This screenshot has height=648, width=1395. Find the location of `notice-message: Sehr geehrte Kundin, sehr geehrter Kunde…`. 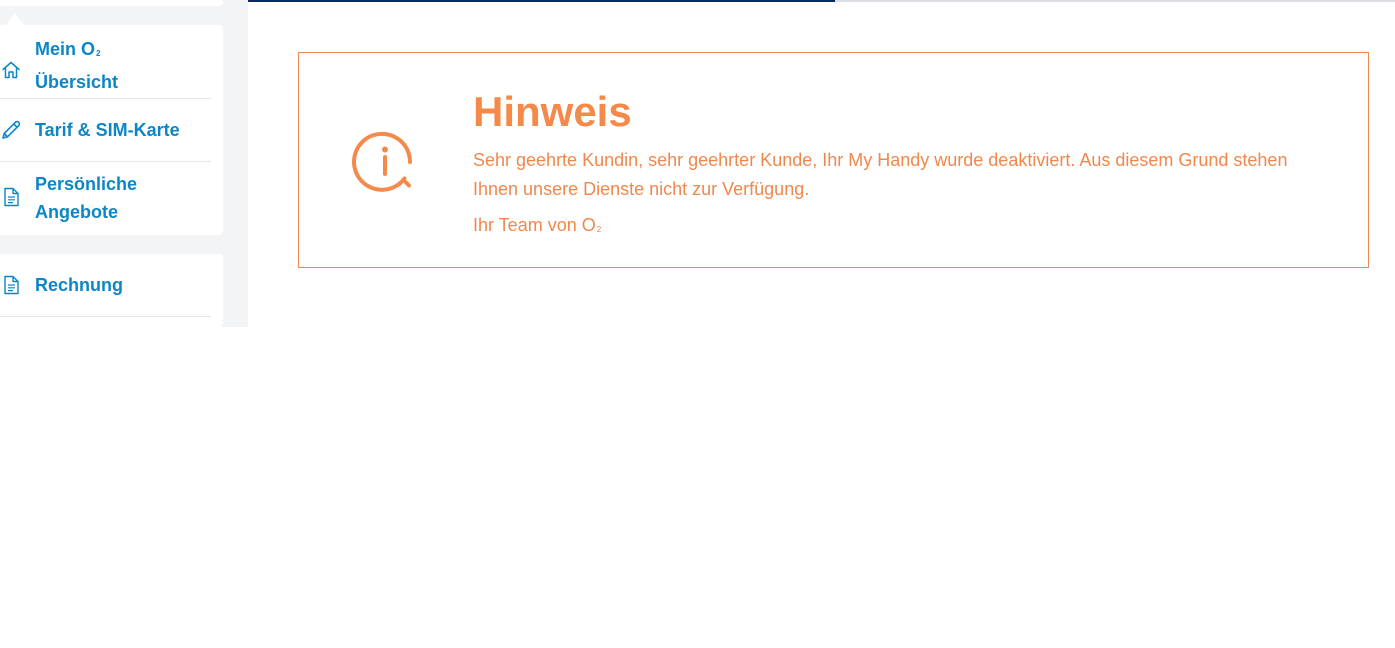

notice-message: Sehr geehrte Kundin, sehr geehrter Kunde… is located at coordinates (880, 174).